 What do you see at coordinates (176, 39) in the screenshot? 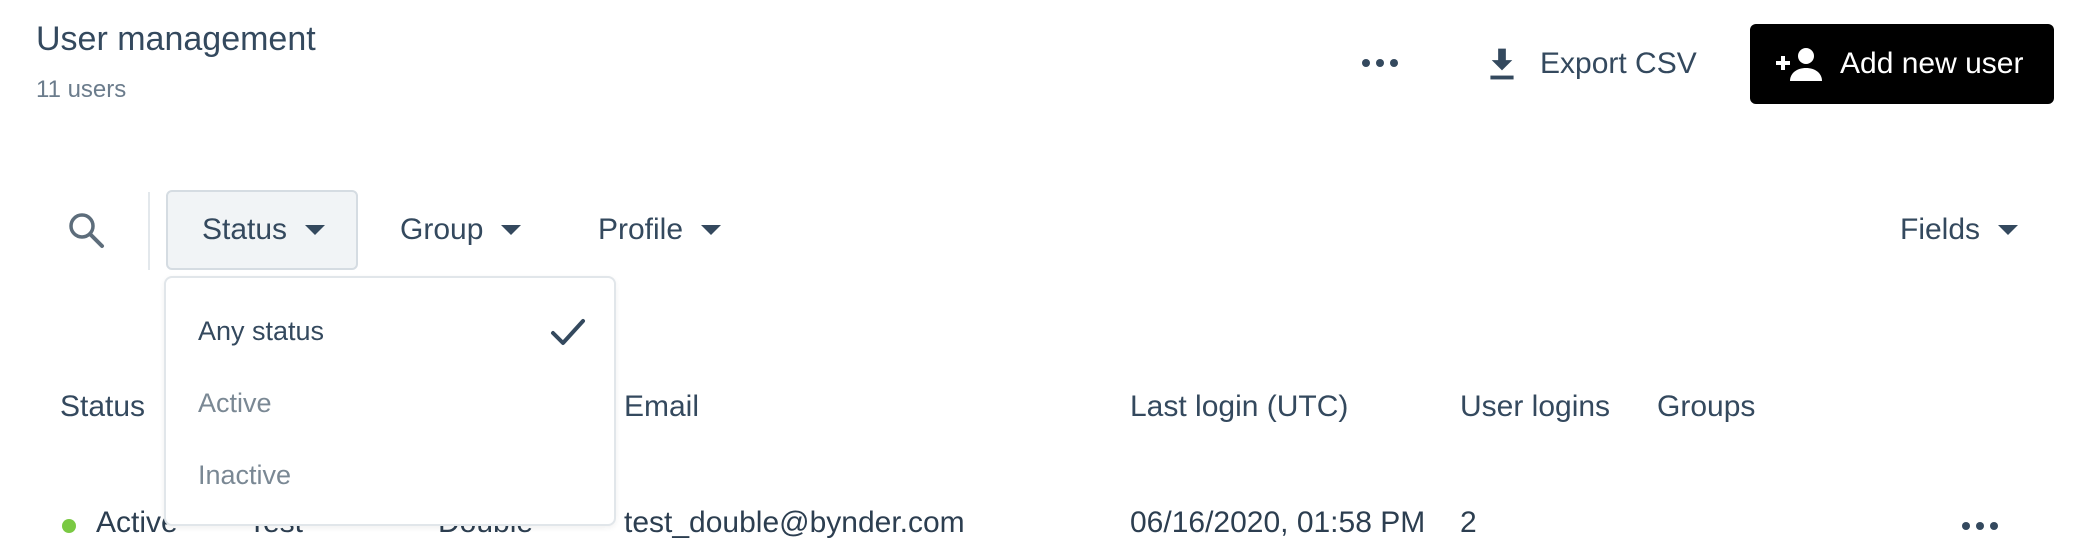
I see `page-title: User management` at bounding box center [176, 39].